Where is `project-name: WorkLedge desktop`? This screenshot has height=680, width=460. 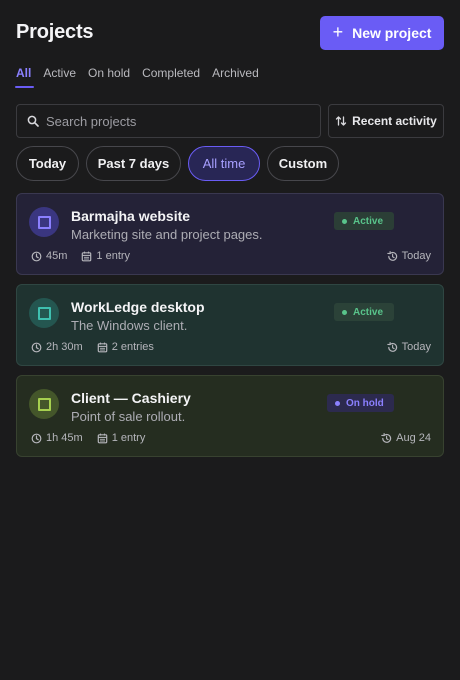 project-name: WorkLedge desktop is located at coordinates (138, 307).